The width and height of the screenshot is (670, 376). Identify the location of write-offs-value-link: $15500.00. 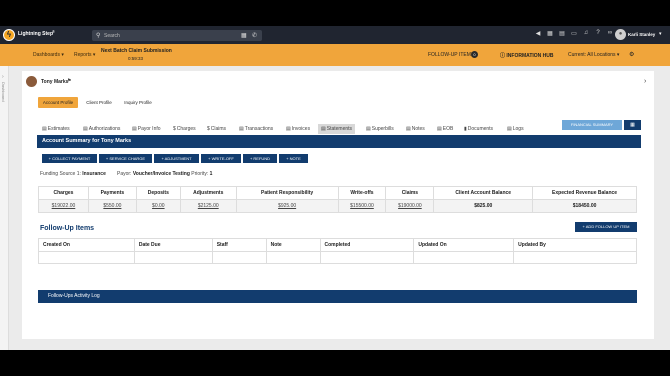
(362, 206).